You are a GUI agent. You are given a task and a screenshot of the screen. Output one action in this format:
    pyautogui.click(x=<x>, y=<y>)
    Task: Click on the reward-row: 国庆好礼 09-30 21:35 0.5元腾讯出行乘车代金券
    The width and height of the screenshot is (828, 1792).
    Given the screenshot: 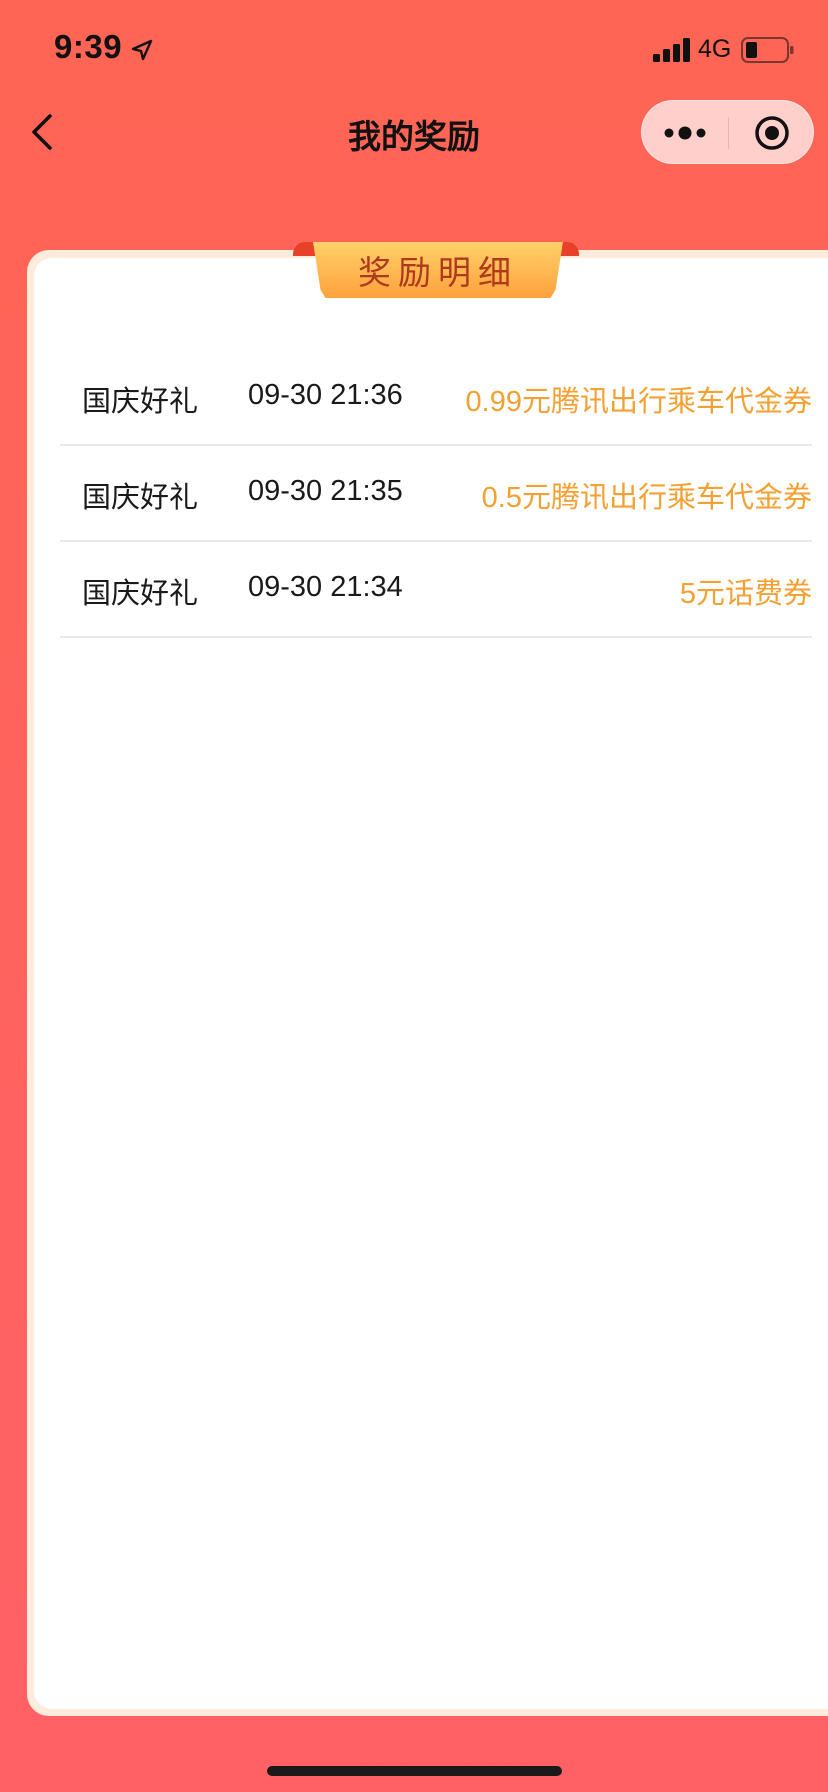 What is the action you would take?
    pyautogui.click(x=436, y=494)
    